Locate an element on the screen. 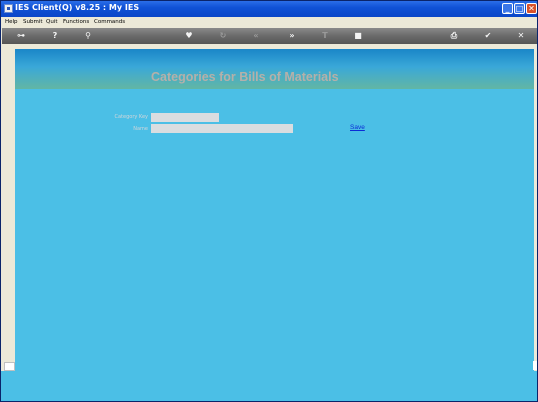 This screenshot has height=402, width=538. refresh-icon: ↻ is located at coordinates (223, 36).